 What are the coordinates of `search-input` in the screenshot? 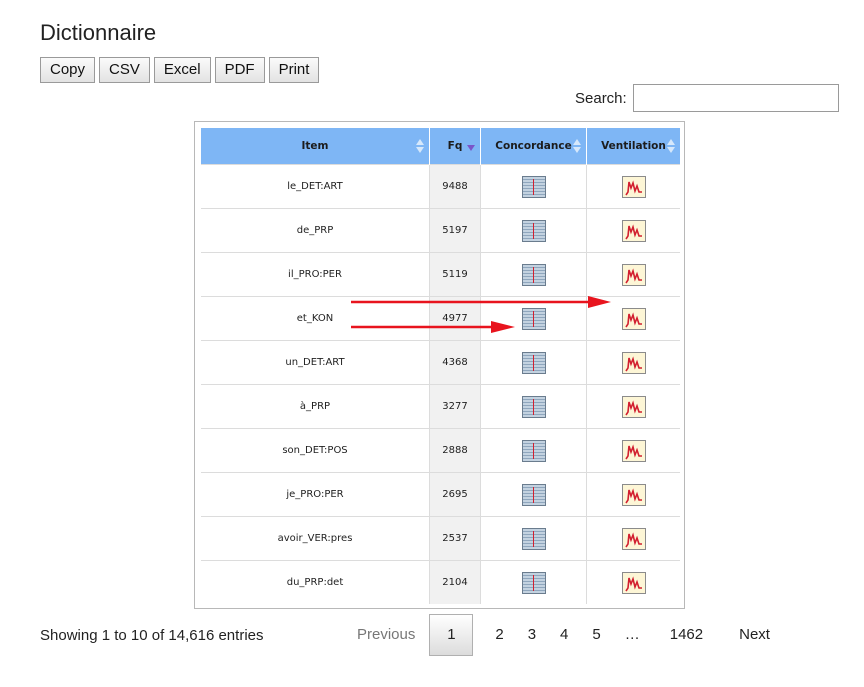 It's located at (736, 98).